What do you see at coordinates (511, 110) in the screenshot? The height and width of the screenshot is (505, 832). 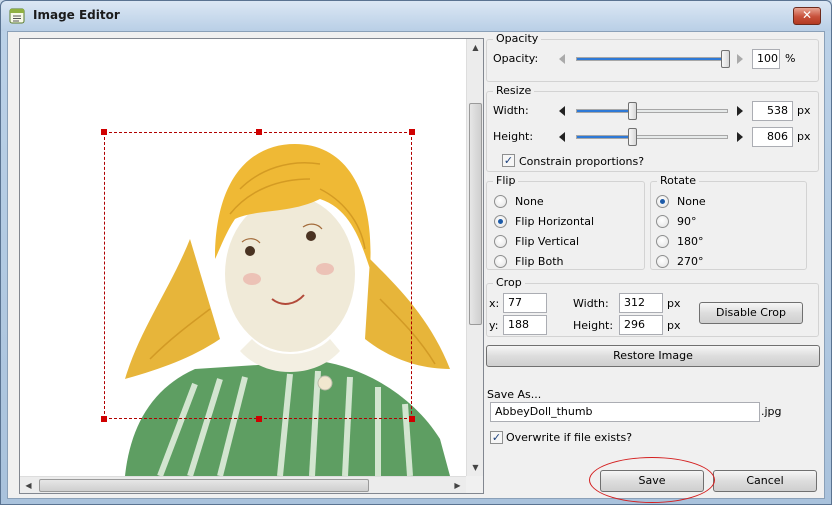 I see `width-label: Width:` at bounding box center [511, 110].